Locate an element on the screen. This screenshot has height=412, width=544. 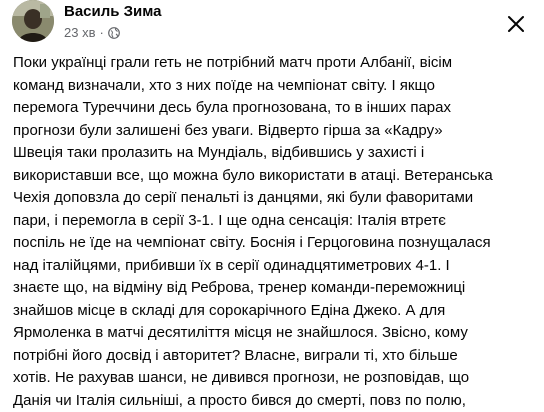
post-timestamp: 23 хв is located at coordinates (79, 33).